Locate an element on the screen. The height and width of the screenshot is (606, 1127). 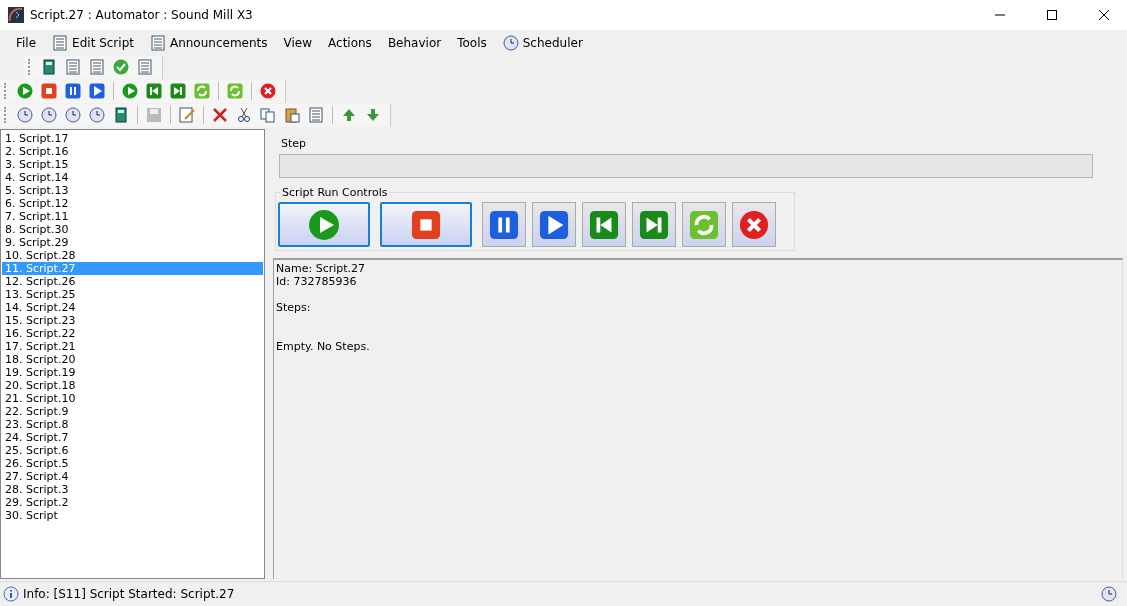
steps-label: Steps: is located at coordinates (293, 307).